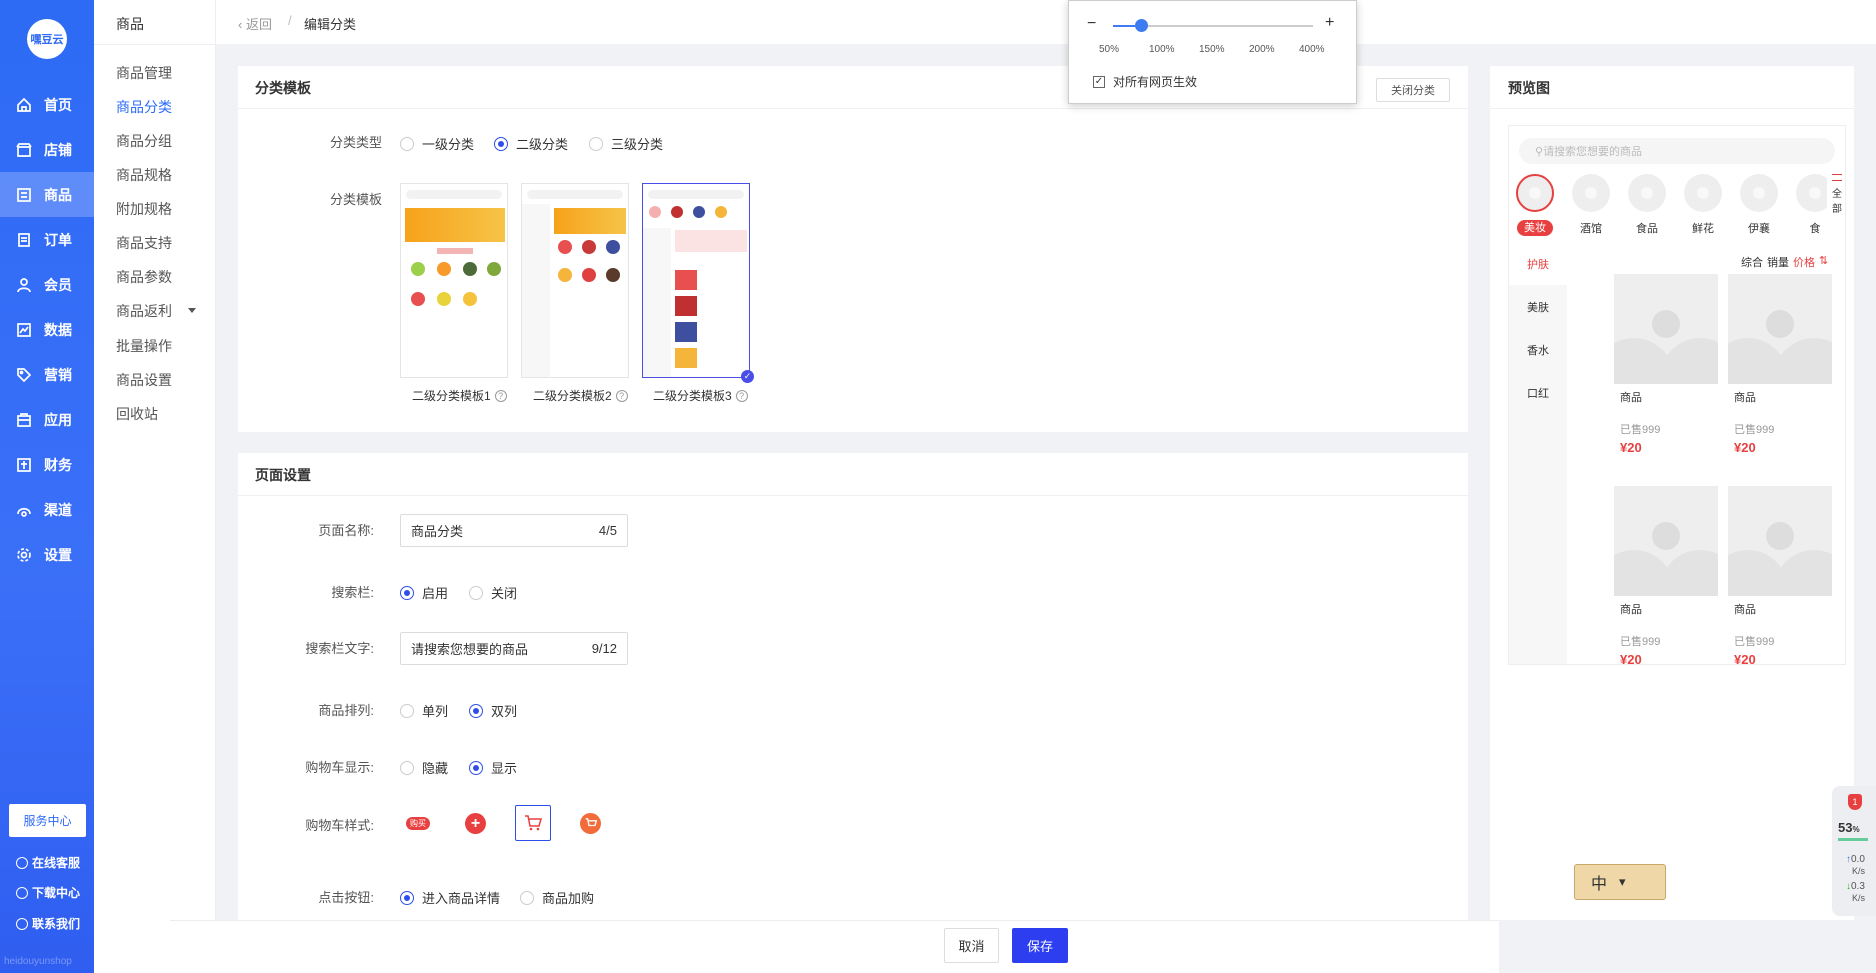  Describe the element at coordinates (1145, 81) in the screenshot. I see `apply-all-checkbox: ✓ 对所有网页生效` at that location.